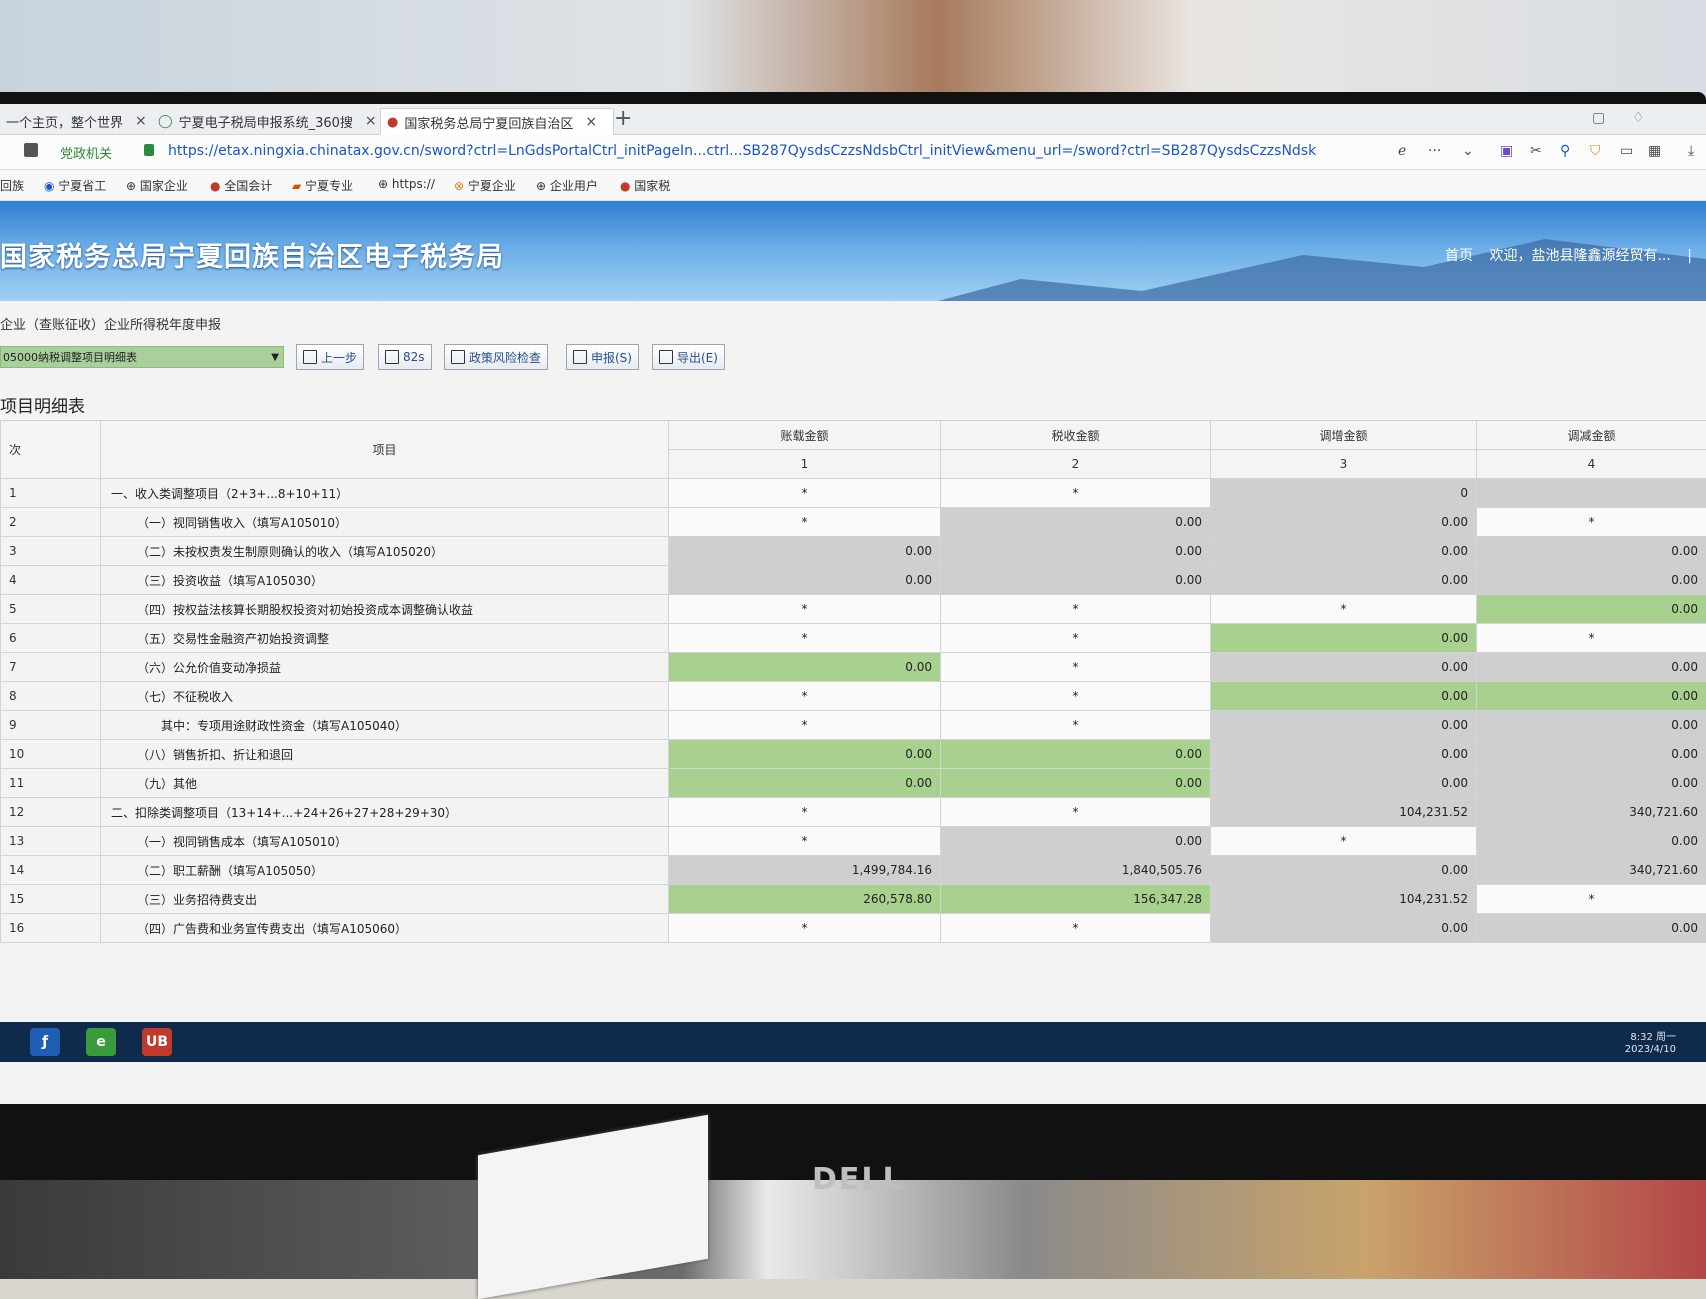  What do you see at coordinates (1626, 151) in the screenshot?
I see `window-icon: ▭` at bounding box center [1626, 151].